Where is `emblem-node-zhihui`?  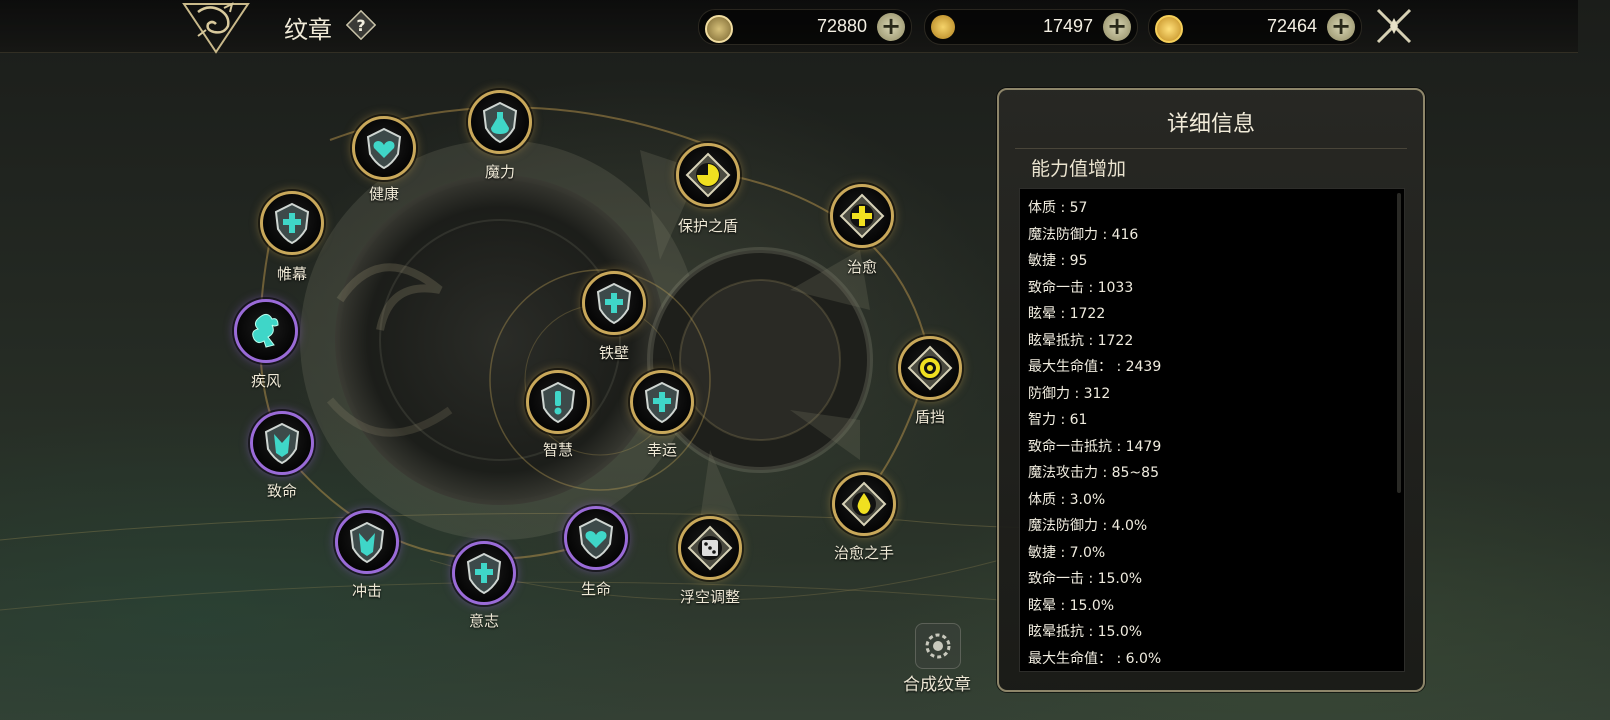
emblem-node-zhihui is located at coordinates (558, 402).